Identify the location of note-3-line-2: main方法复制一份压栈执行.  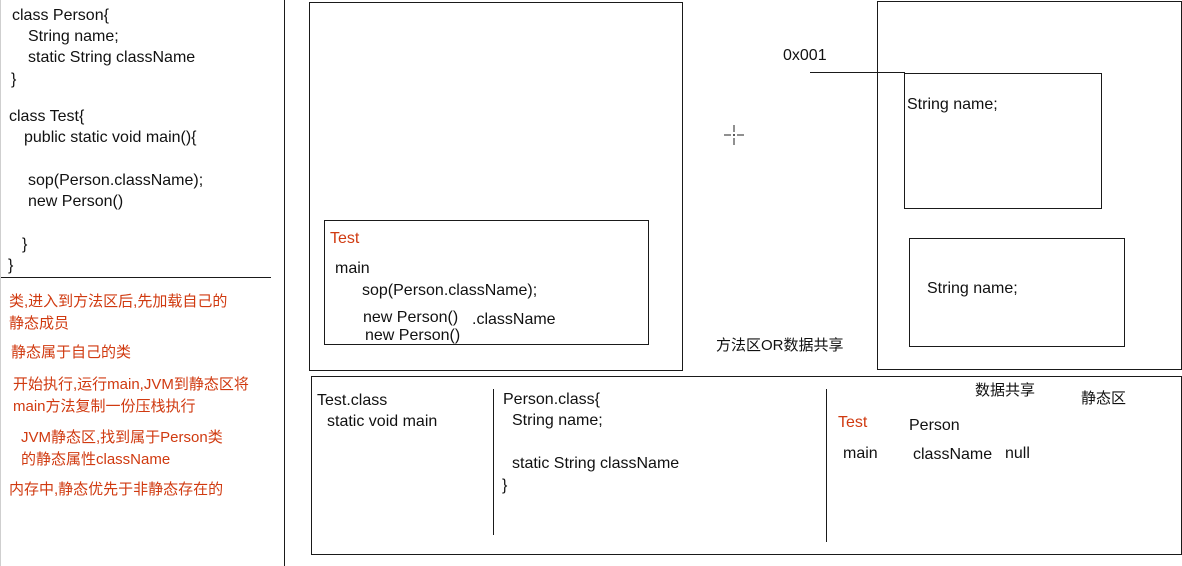
(104, 406).